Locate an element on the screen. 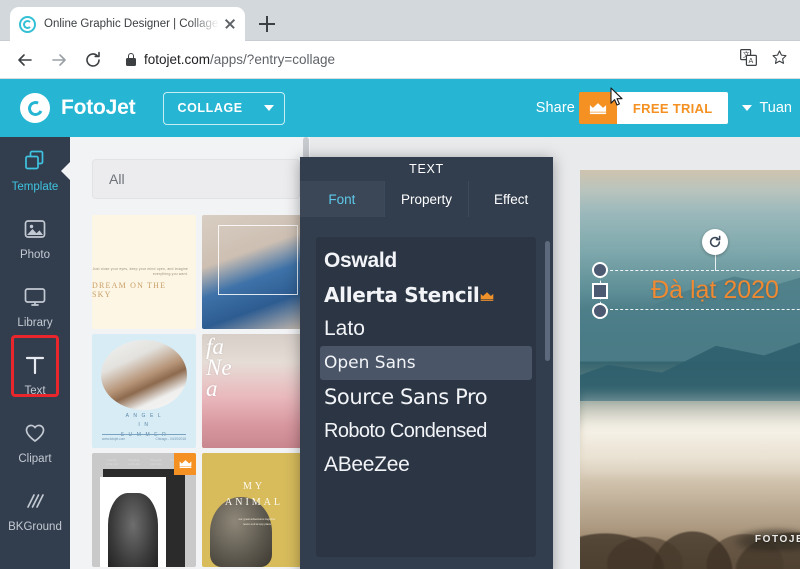  browser-toolbar: fotojet.com/apps/?entry=collage 文 A is located at coordinates (400, 60).